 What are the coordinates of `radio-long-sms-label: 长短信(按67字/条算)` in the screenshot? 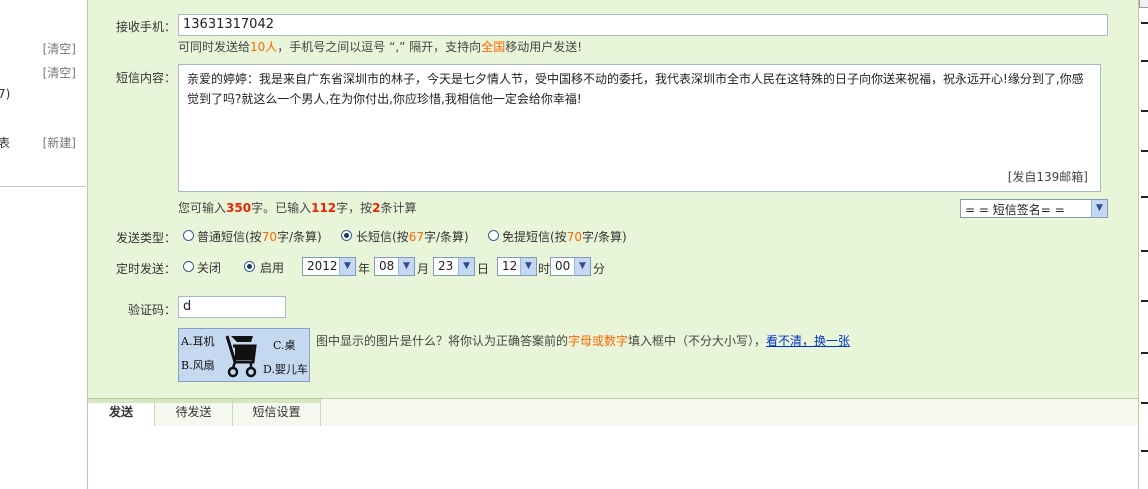 It's located at (412, 236).